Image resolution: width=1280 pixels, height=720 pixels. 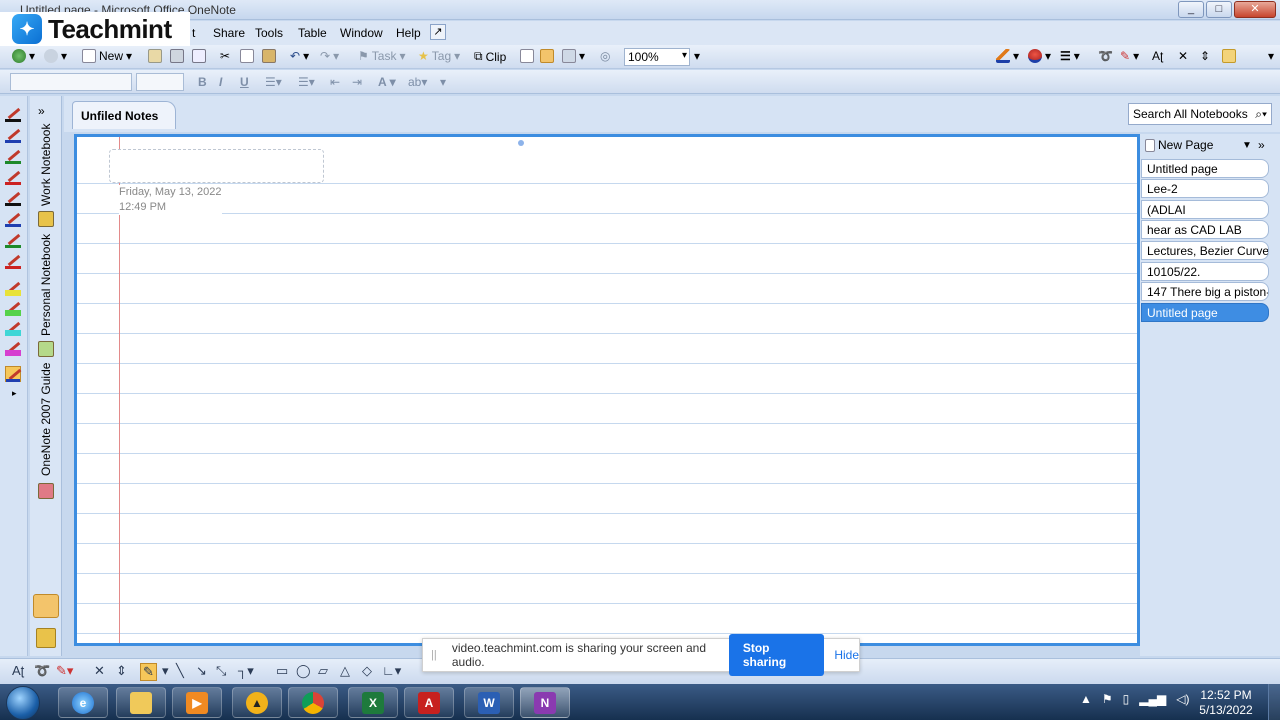 I want to click on delete-button: ✕, so click(x=1183, y=56).